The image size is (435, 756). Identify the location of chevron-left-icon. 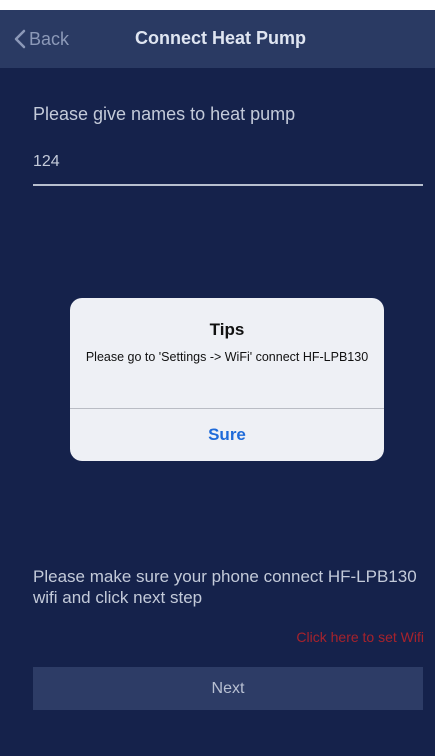
(20, 39).